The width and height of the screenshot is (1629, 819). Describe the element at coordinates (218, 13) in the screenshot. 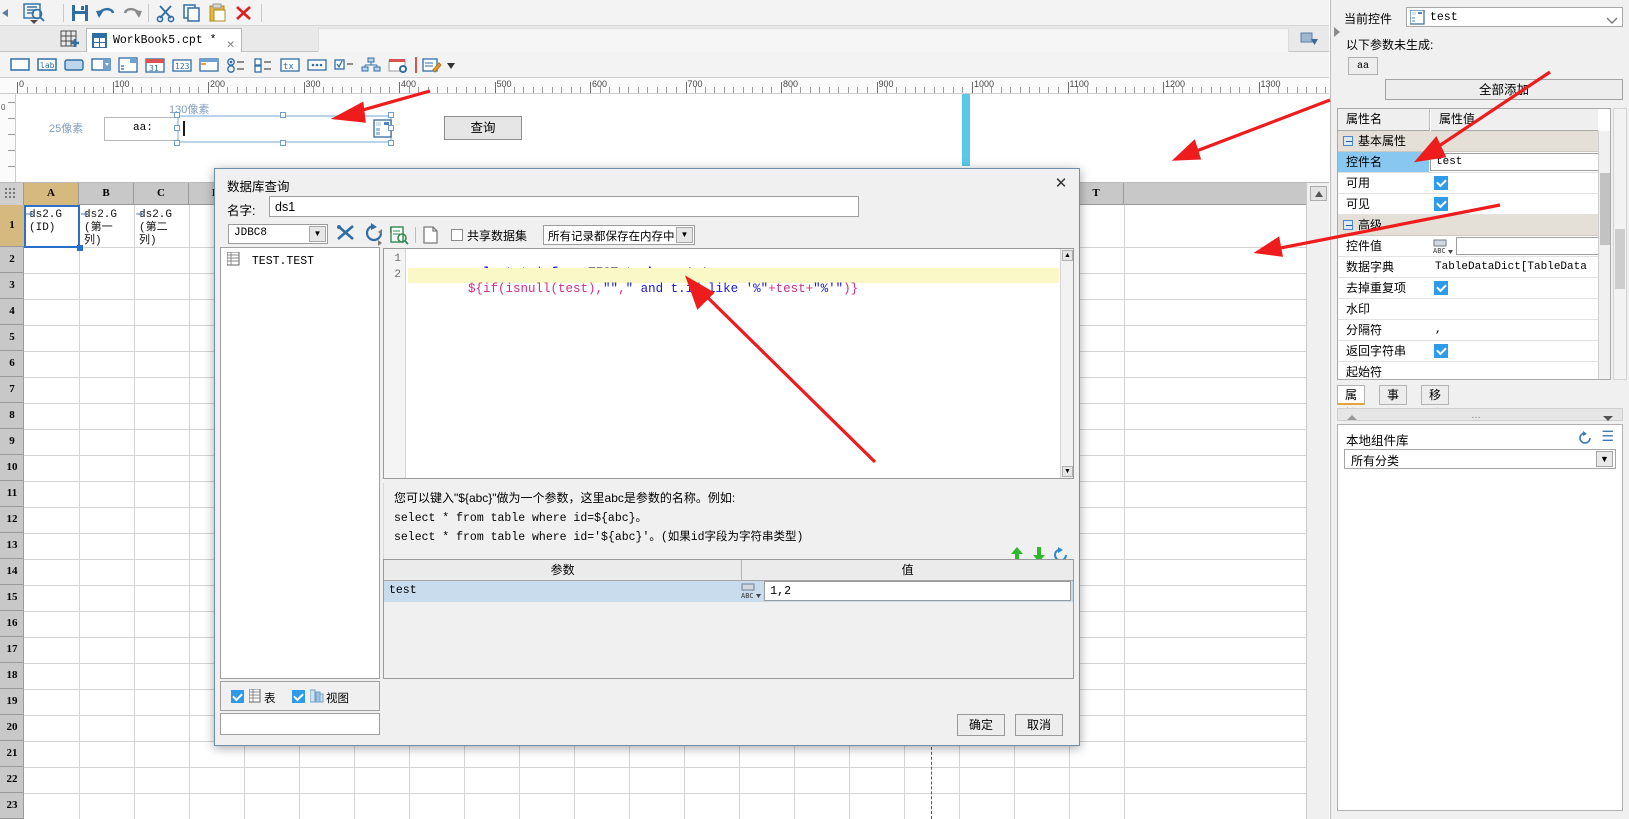

I see `paste-icon` at that location.